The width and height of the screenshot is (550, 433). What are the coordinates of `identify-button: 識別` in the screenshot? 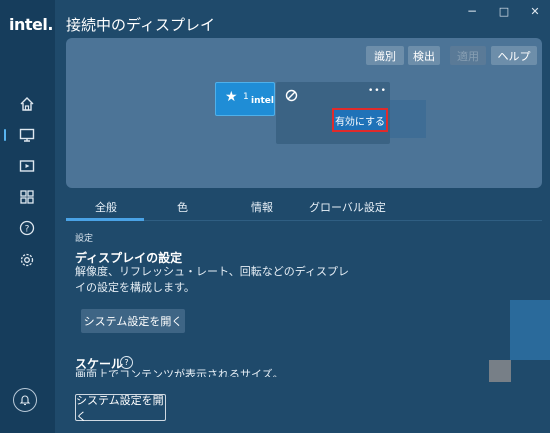 It's located at (385, 55).